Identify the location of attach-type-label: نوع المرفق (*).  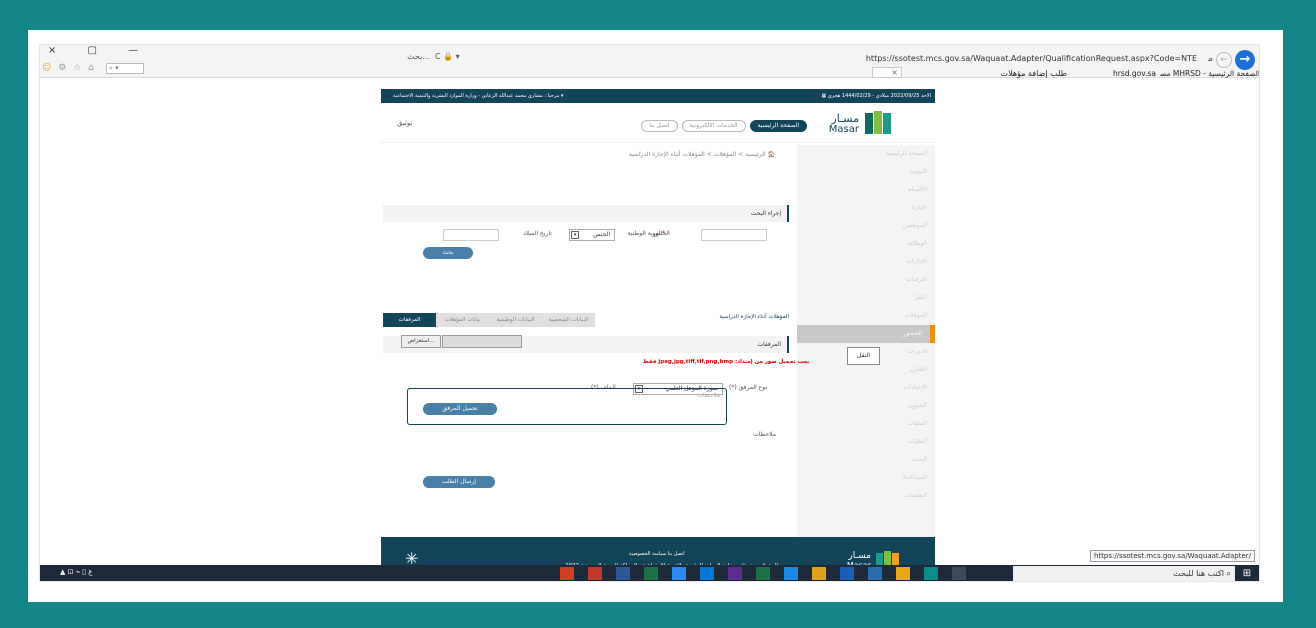
(748, 387).